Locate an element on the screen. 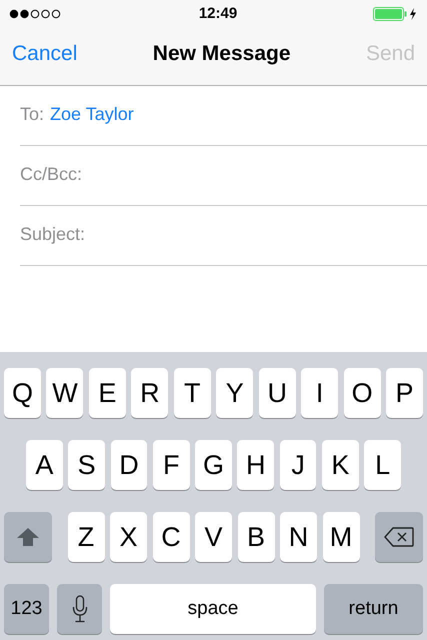 The image size is (427, 640). letter-key: U is located at coordinates (277, 393).